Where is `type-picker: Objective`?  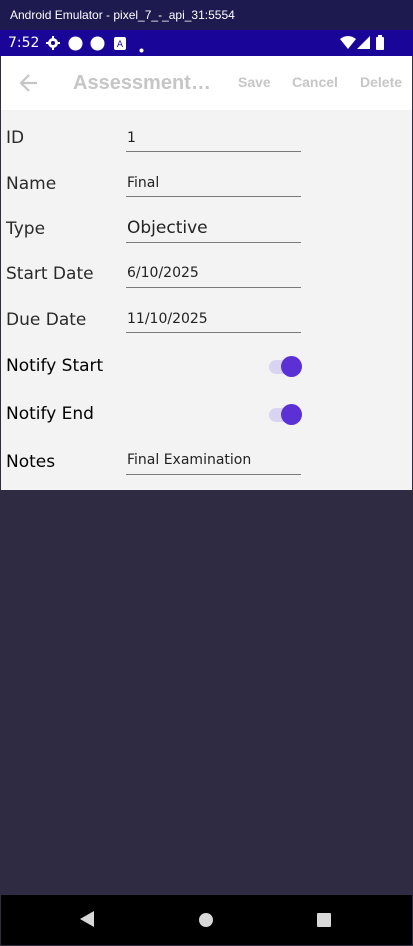
type-picker: Objective is located at coordinates (213, 230).